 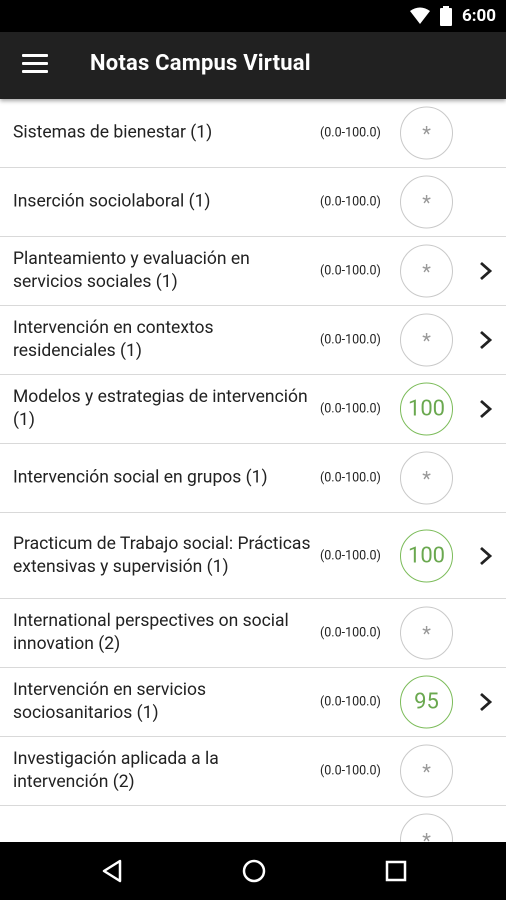 What do you see at coordinates (419, 15) in the screenshot?
I see `wifi-icon` at bounding box center [419, 15].